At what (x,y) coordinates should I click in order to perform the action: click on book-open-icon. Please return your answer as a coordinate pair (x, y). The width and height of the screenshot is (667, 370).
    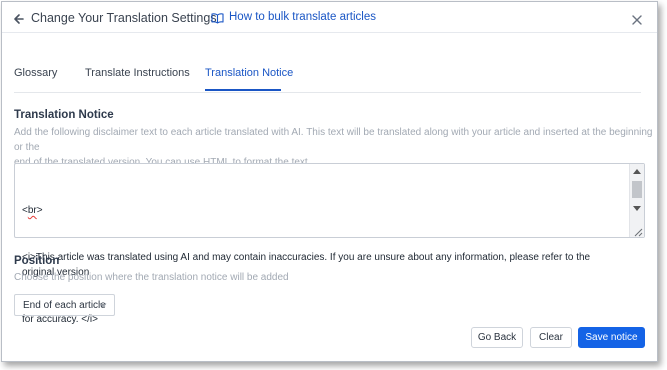
    Looking at the image, I should click on (217, 17).